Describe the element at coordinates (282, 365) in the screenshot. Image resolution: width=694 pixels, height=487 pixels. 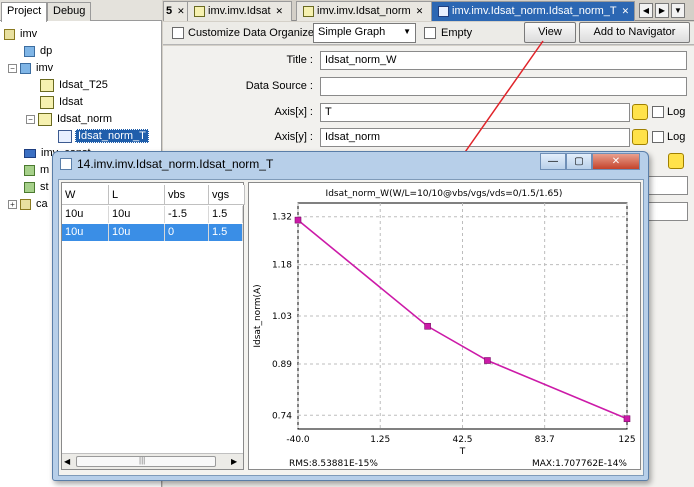
I see `y-tick-label: 0.89` at that location.